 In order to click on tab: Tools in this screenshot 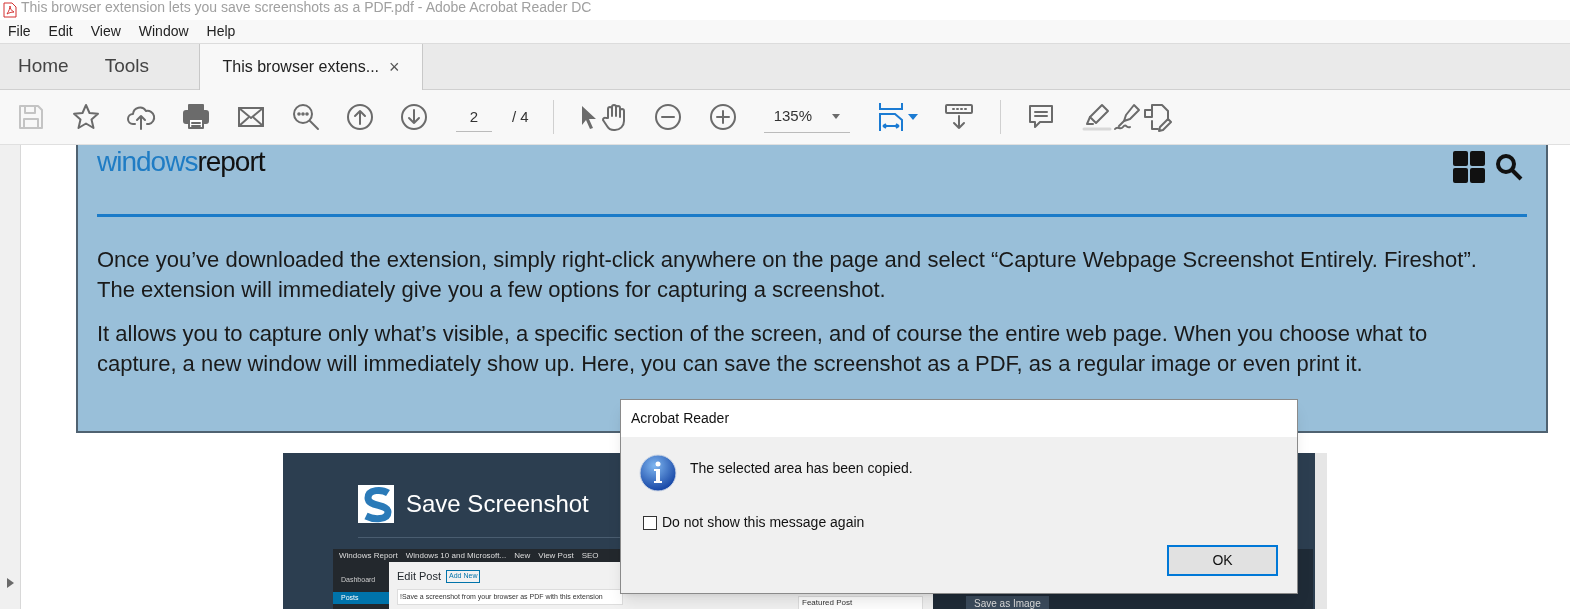, I will do `click(127, 66)`.